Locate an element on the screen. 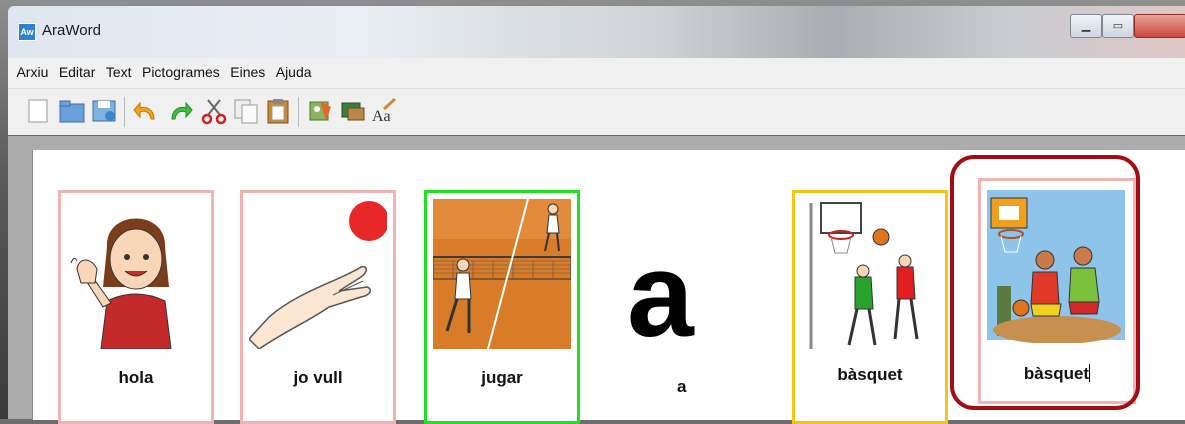  open-folder-icon is located at coordinates (72, 111).